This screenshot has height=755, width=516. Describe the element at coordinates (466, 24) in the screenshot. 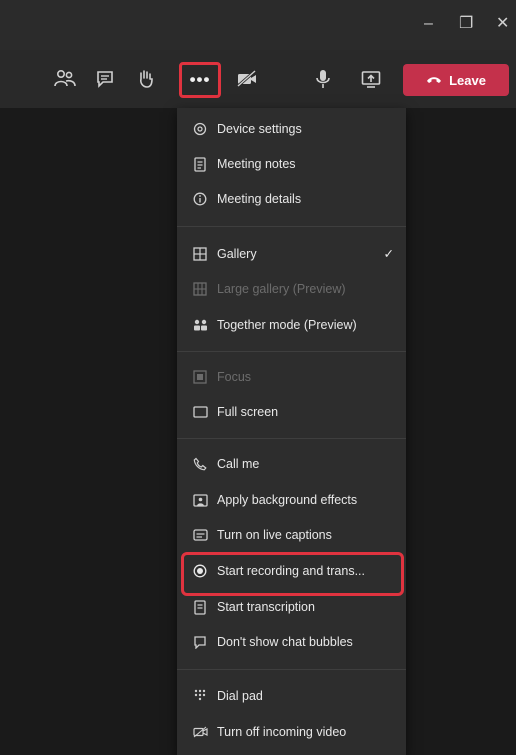

I see `maximize-button: ❐` at that location.